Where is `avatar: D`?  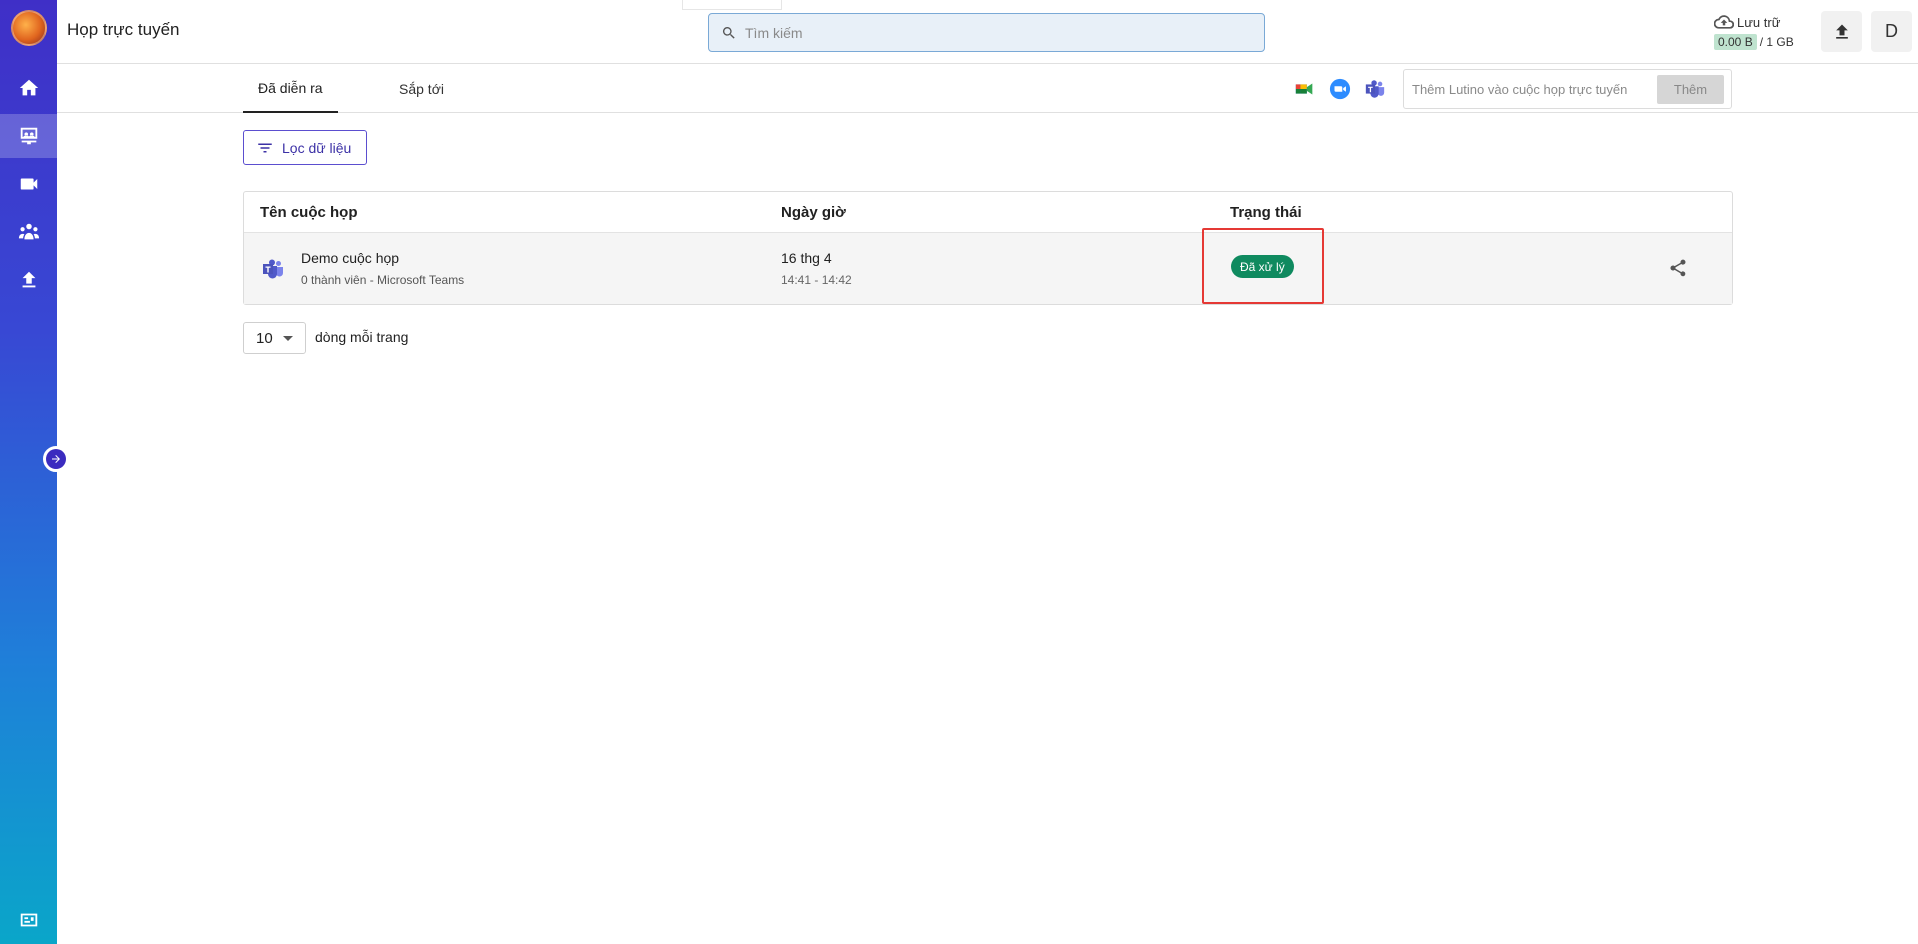 avatar: D is located at coordinates (1891, 31).